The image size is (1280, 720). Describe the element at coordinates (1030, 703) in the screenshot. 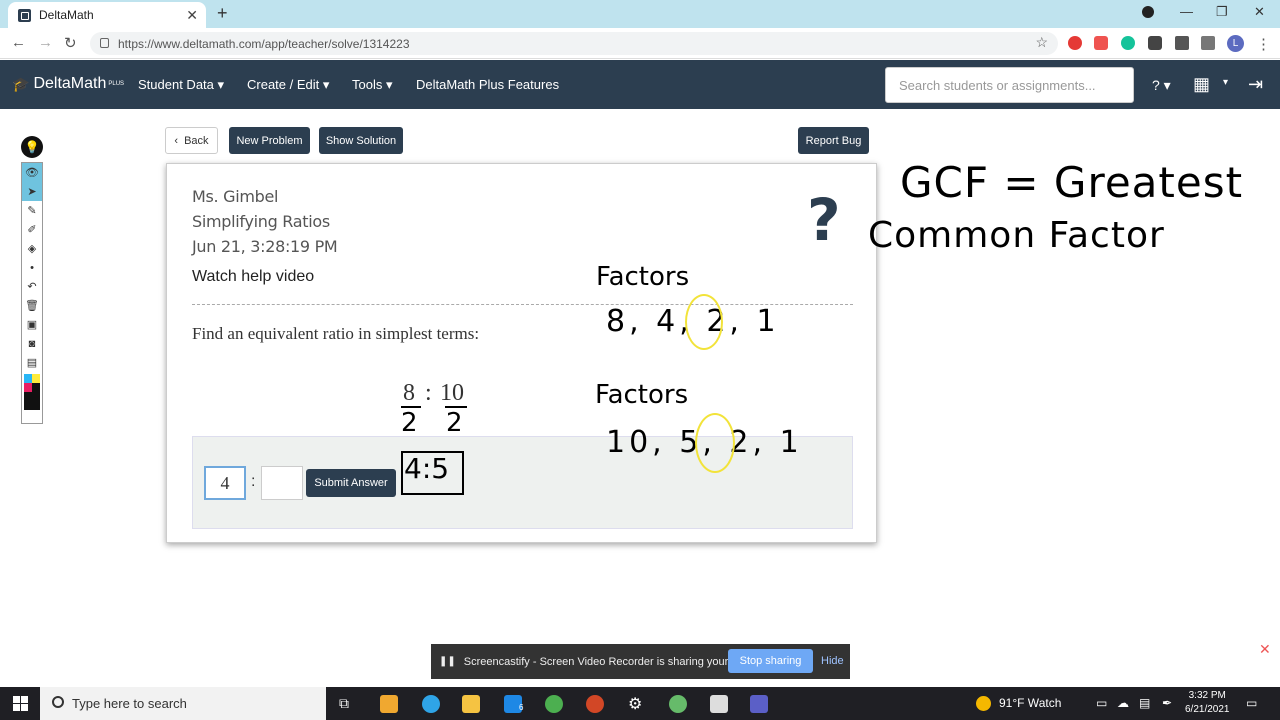

I see `weather-text: 91°F Watch` at that location.